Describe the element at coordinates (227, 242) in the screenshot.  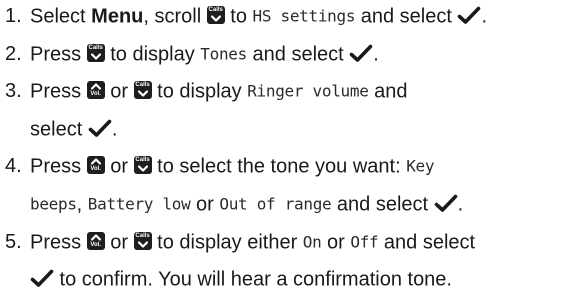
I see `instruction-text: to display either` at that location.